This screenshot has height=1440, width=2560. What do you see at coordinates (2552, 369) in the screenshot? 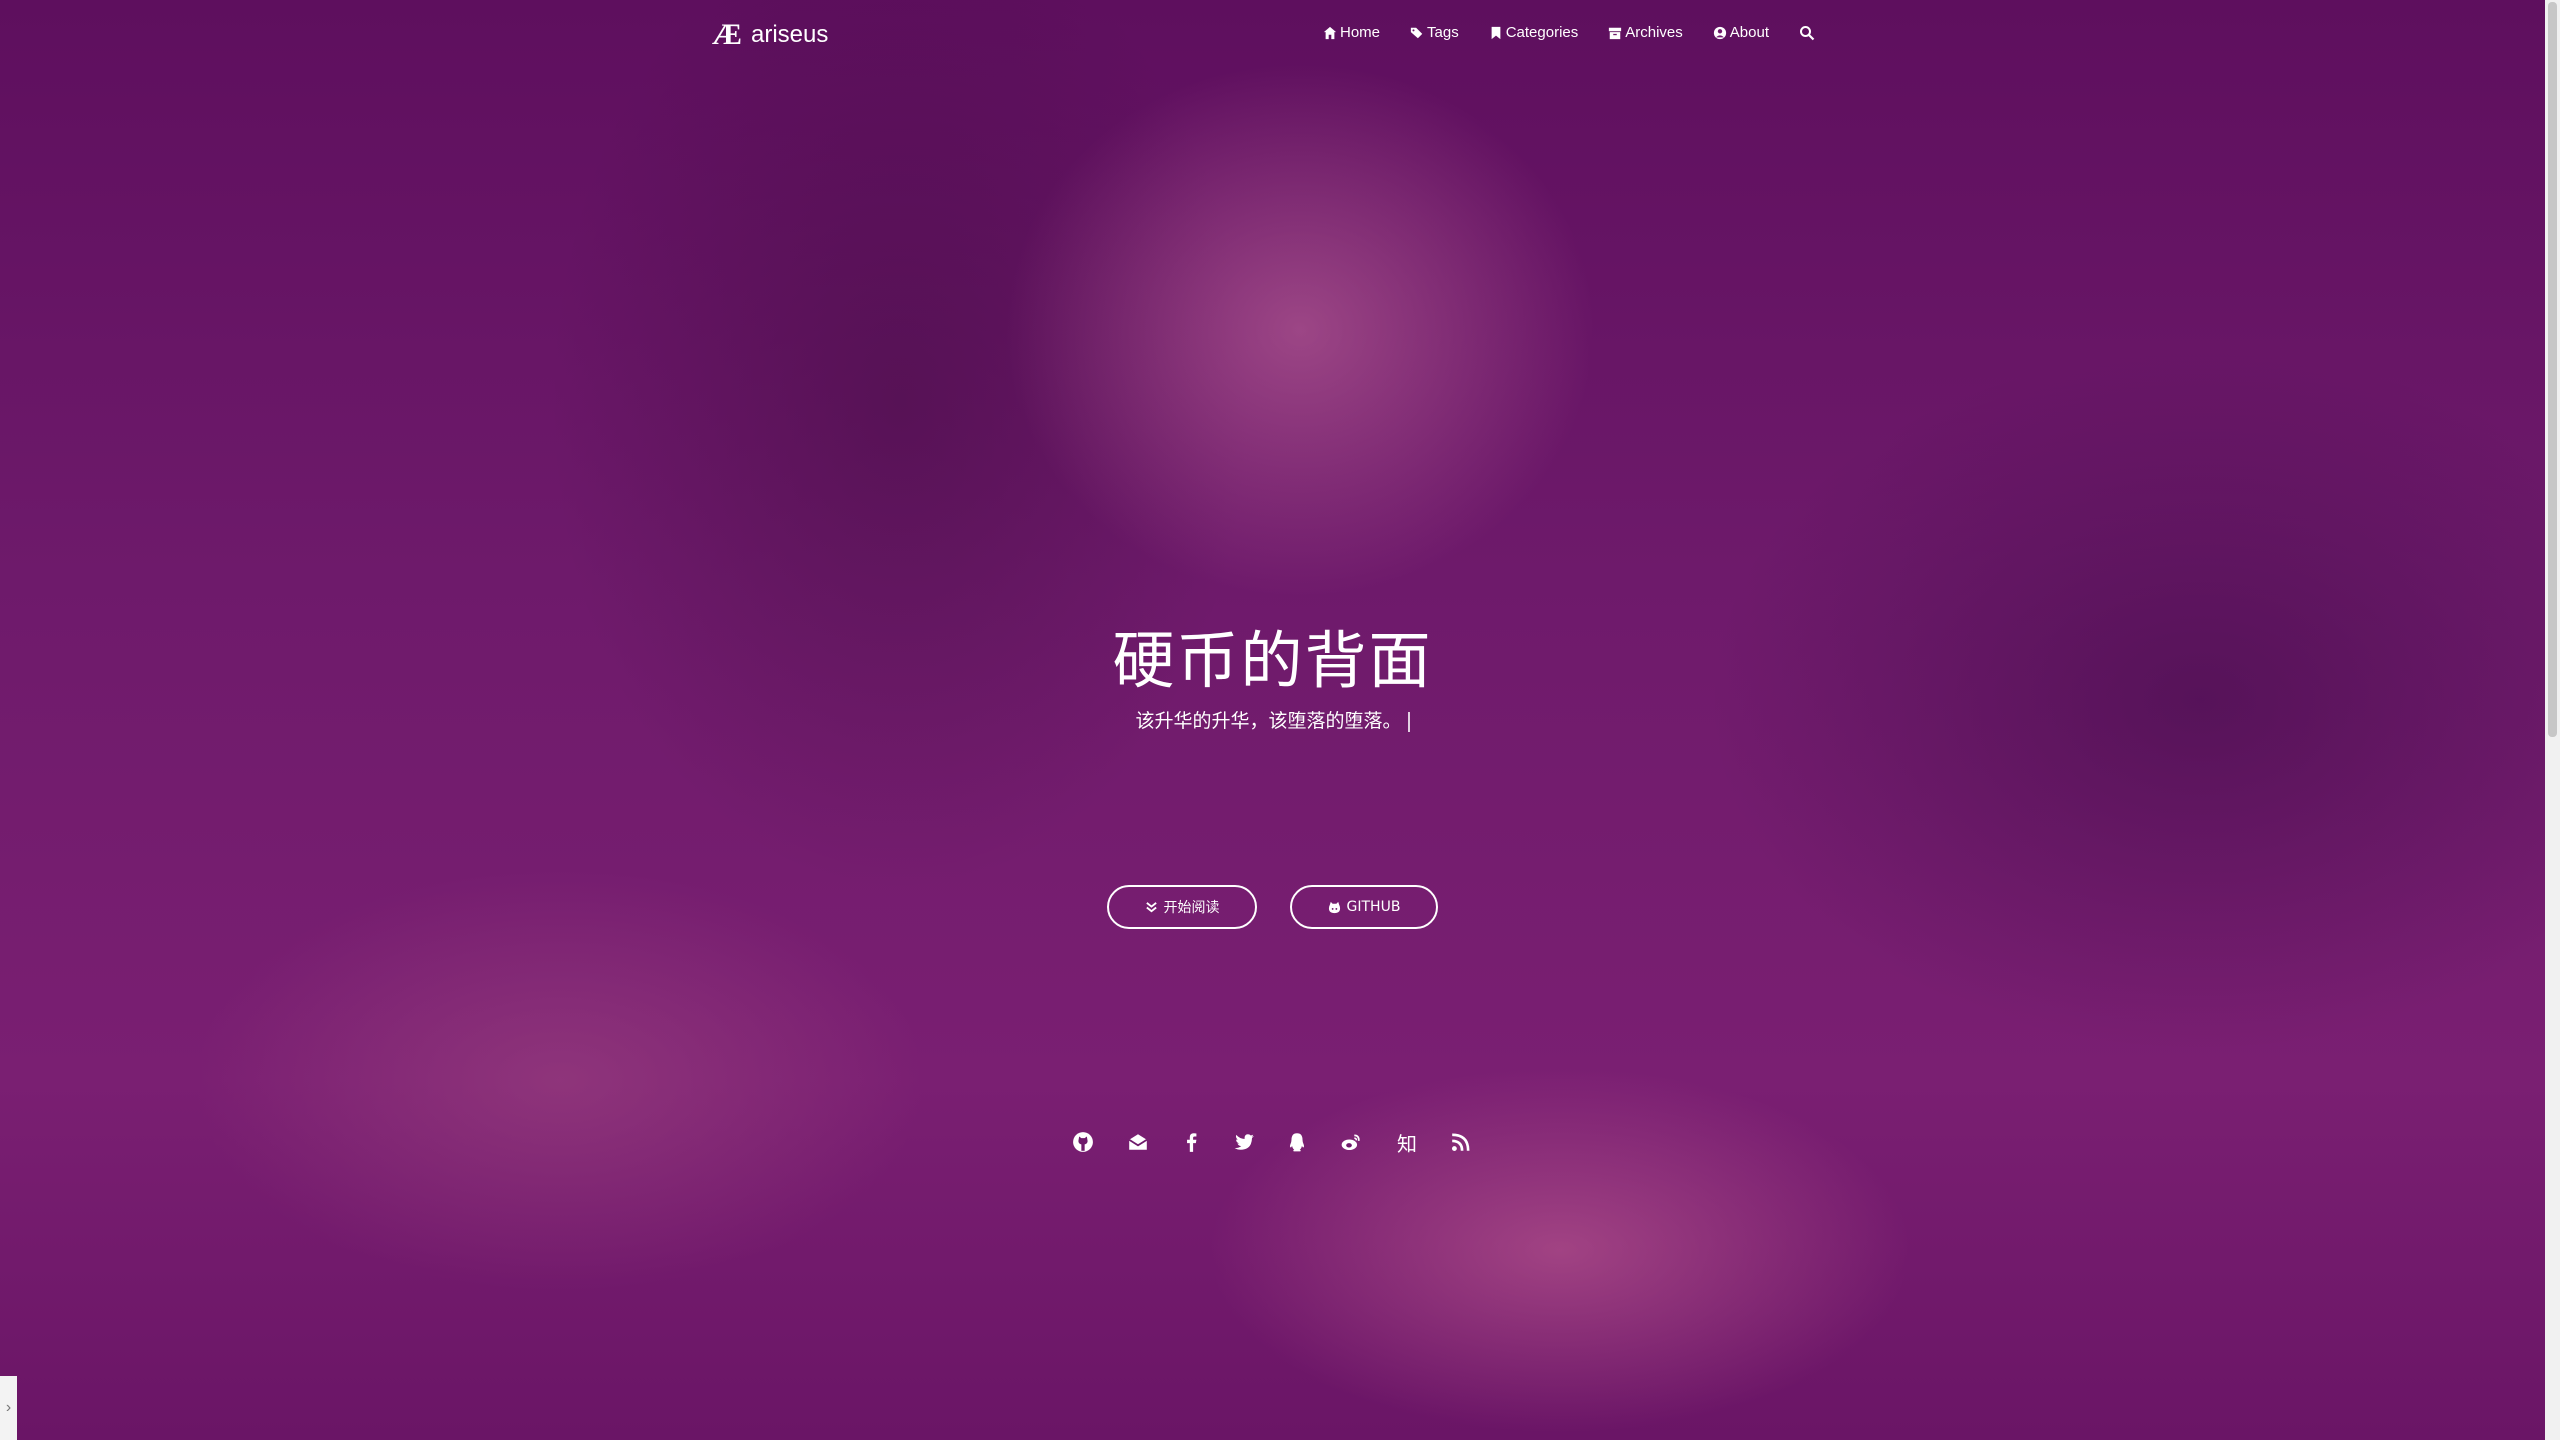
I see `scrollbar-thumb` at bounding box center [2552, 369].